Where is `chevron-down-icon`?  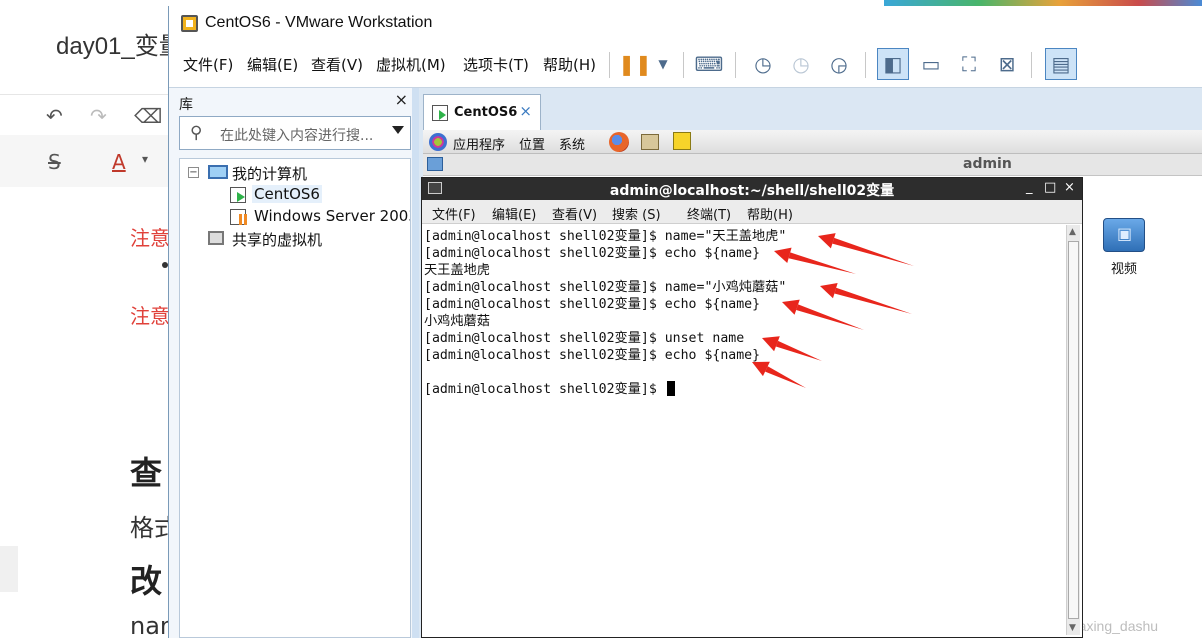
chevron-down-icon is located at coordinates (398, 130).